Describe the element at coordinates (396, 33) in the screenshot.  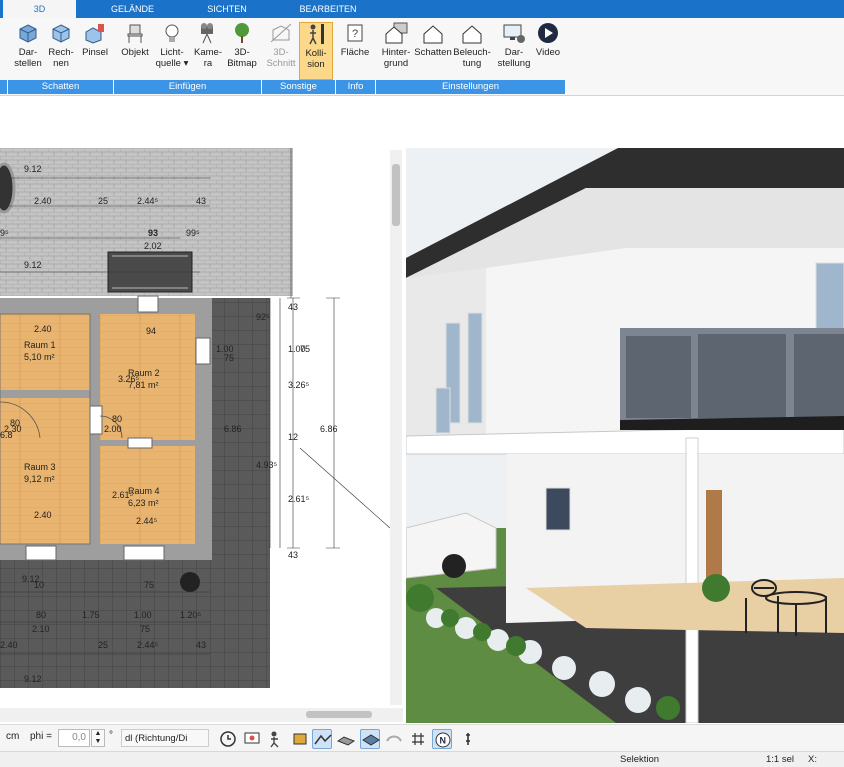
I see `house-background-icon` at that location.